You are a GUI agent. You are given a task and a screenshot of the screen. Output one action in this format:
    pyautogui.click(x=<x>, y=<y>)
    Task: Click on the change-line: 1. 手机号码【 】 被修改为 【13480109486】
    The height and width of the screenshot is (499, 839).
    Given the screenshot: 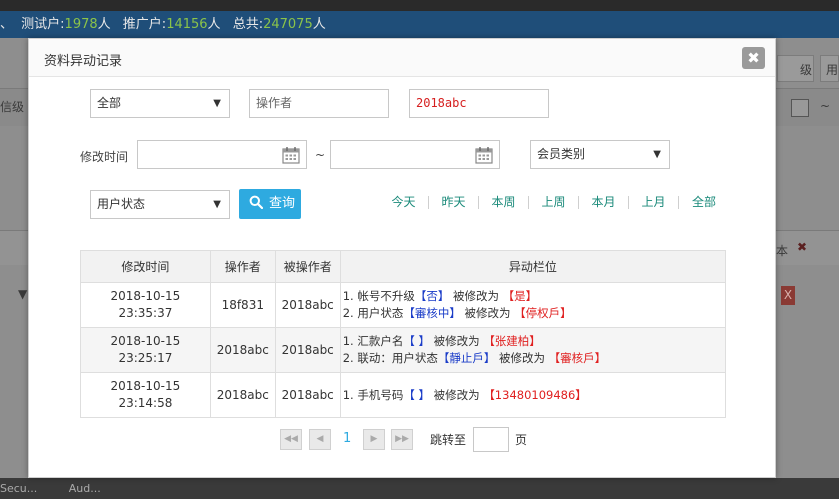 What is the action you would take?
    pyautogui.click(x=464, y=394)
    